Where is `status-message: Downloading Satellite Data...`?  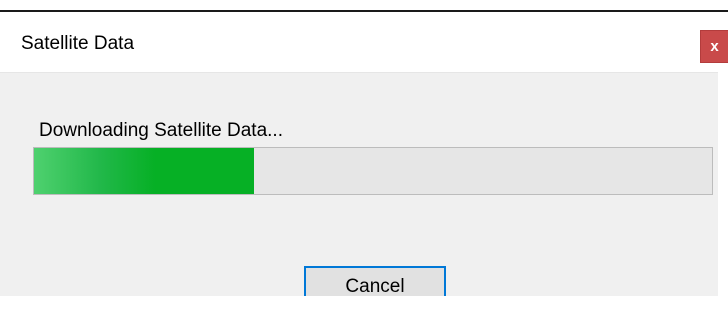 status-message: Downloading Satellite Data... is located at coordinates (161, 130).